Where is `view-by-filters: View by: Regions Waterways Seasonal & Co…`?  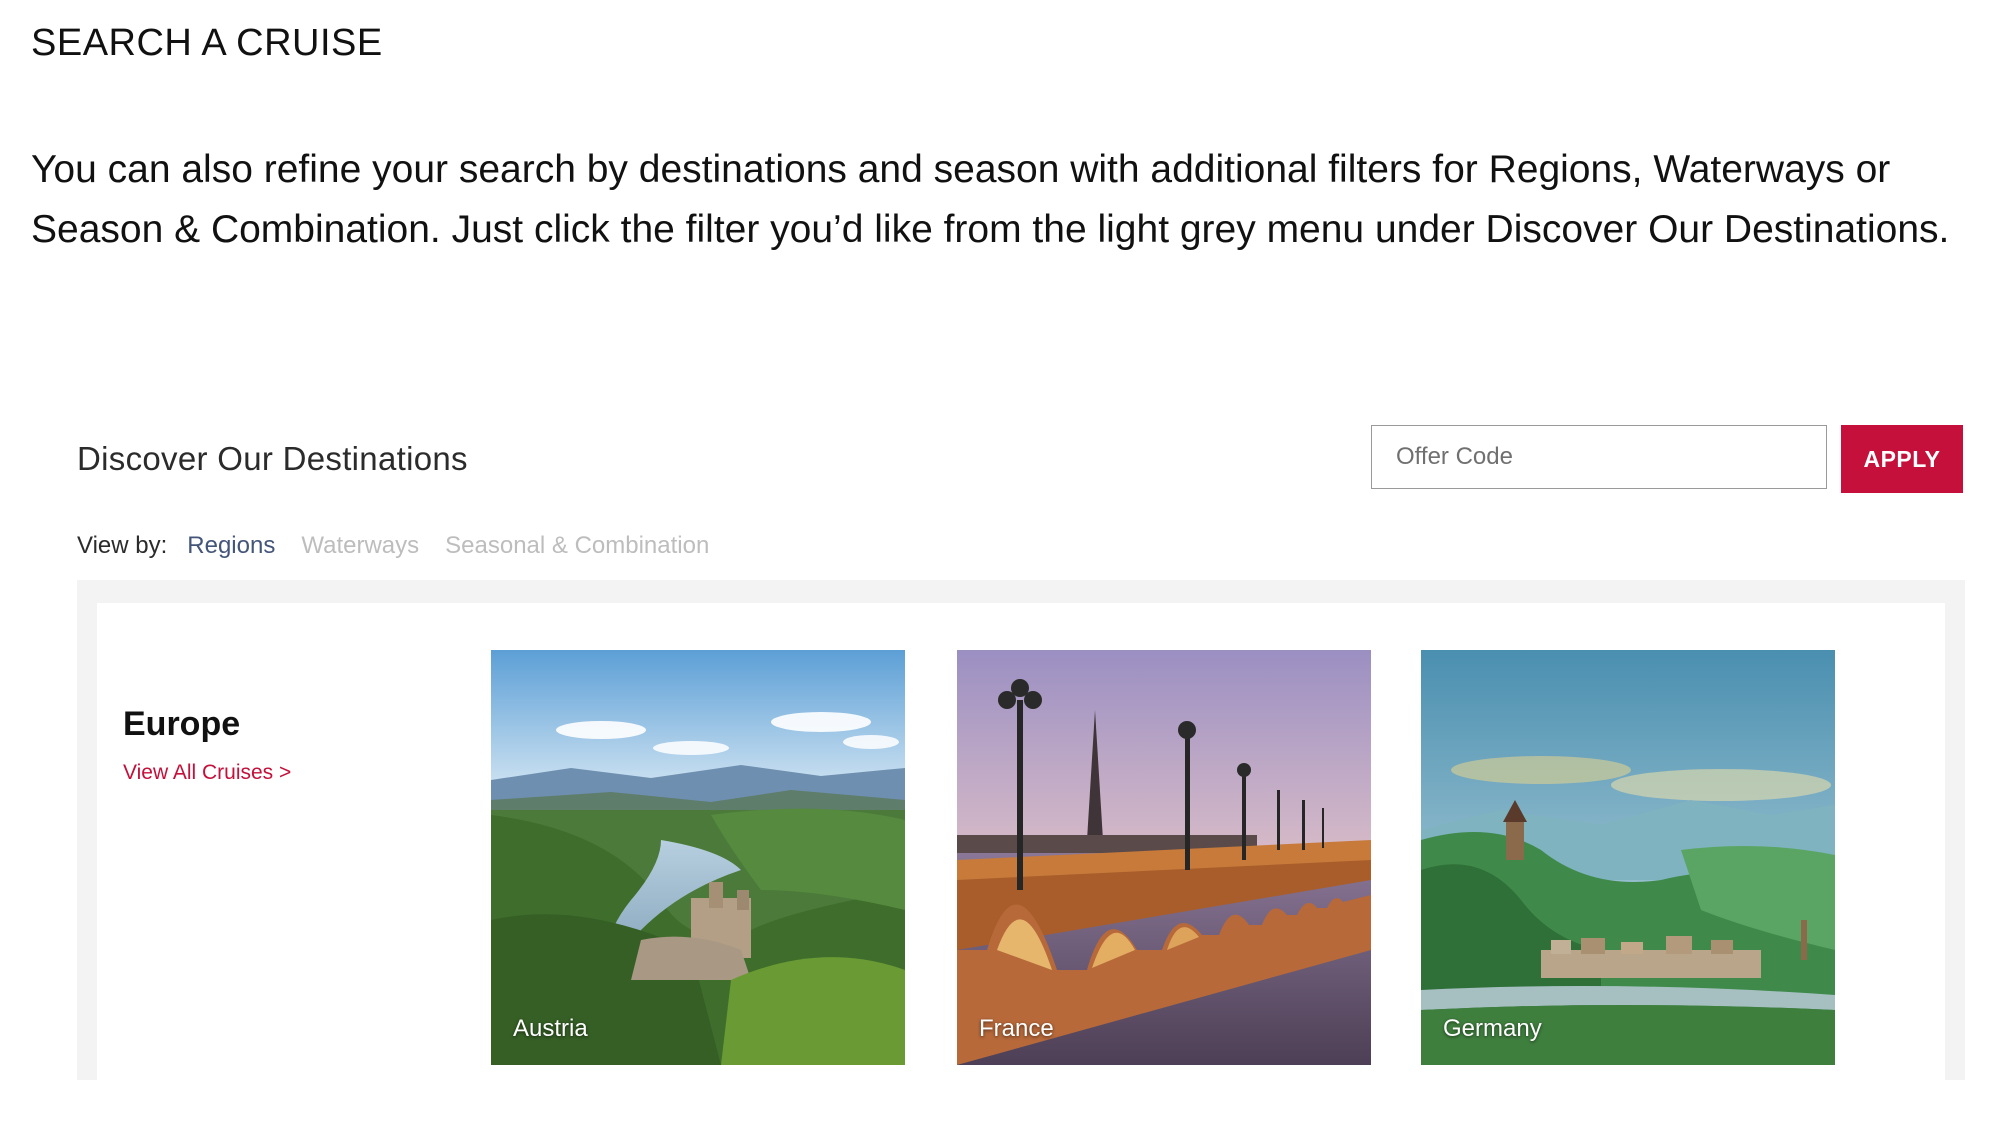
view-by-filters: View by: Regions Waterways Seasonal & Co… is located at coordinates (393, 546).